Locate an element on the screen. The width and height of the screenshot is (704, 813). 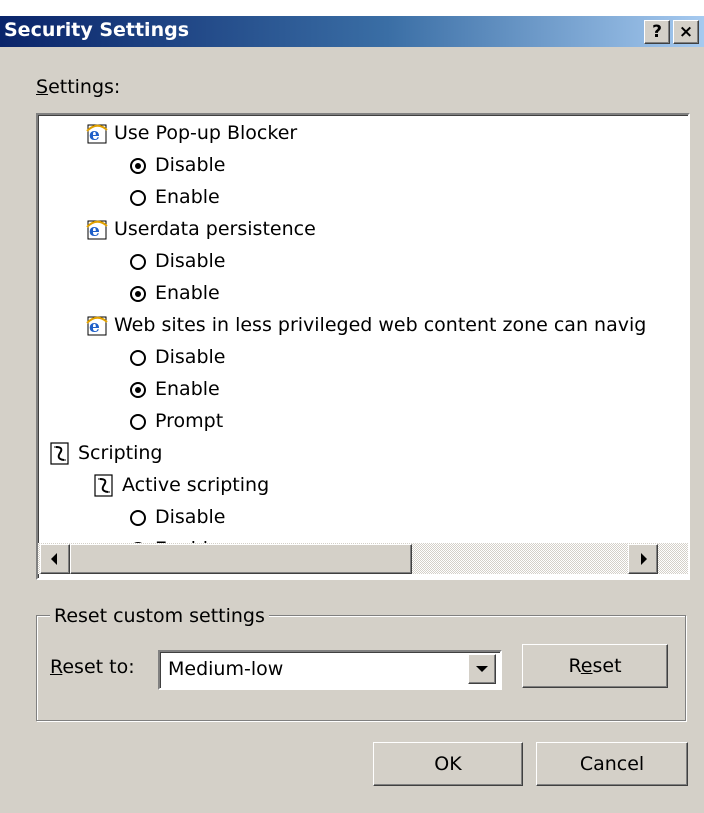
radio-option: Prompt is located at coordinates (176, 421).